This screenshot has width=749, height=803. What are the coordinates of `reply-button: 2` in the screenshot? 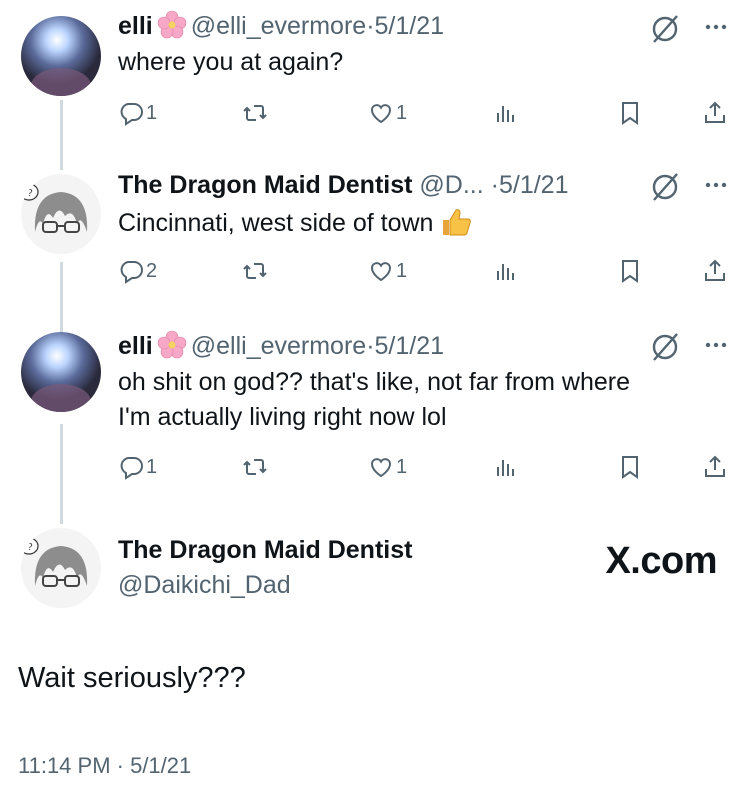 It's located at (137, 271).